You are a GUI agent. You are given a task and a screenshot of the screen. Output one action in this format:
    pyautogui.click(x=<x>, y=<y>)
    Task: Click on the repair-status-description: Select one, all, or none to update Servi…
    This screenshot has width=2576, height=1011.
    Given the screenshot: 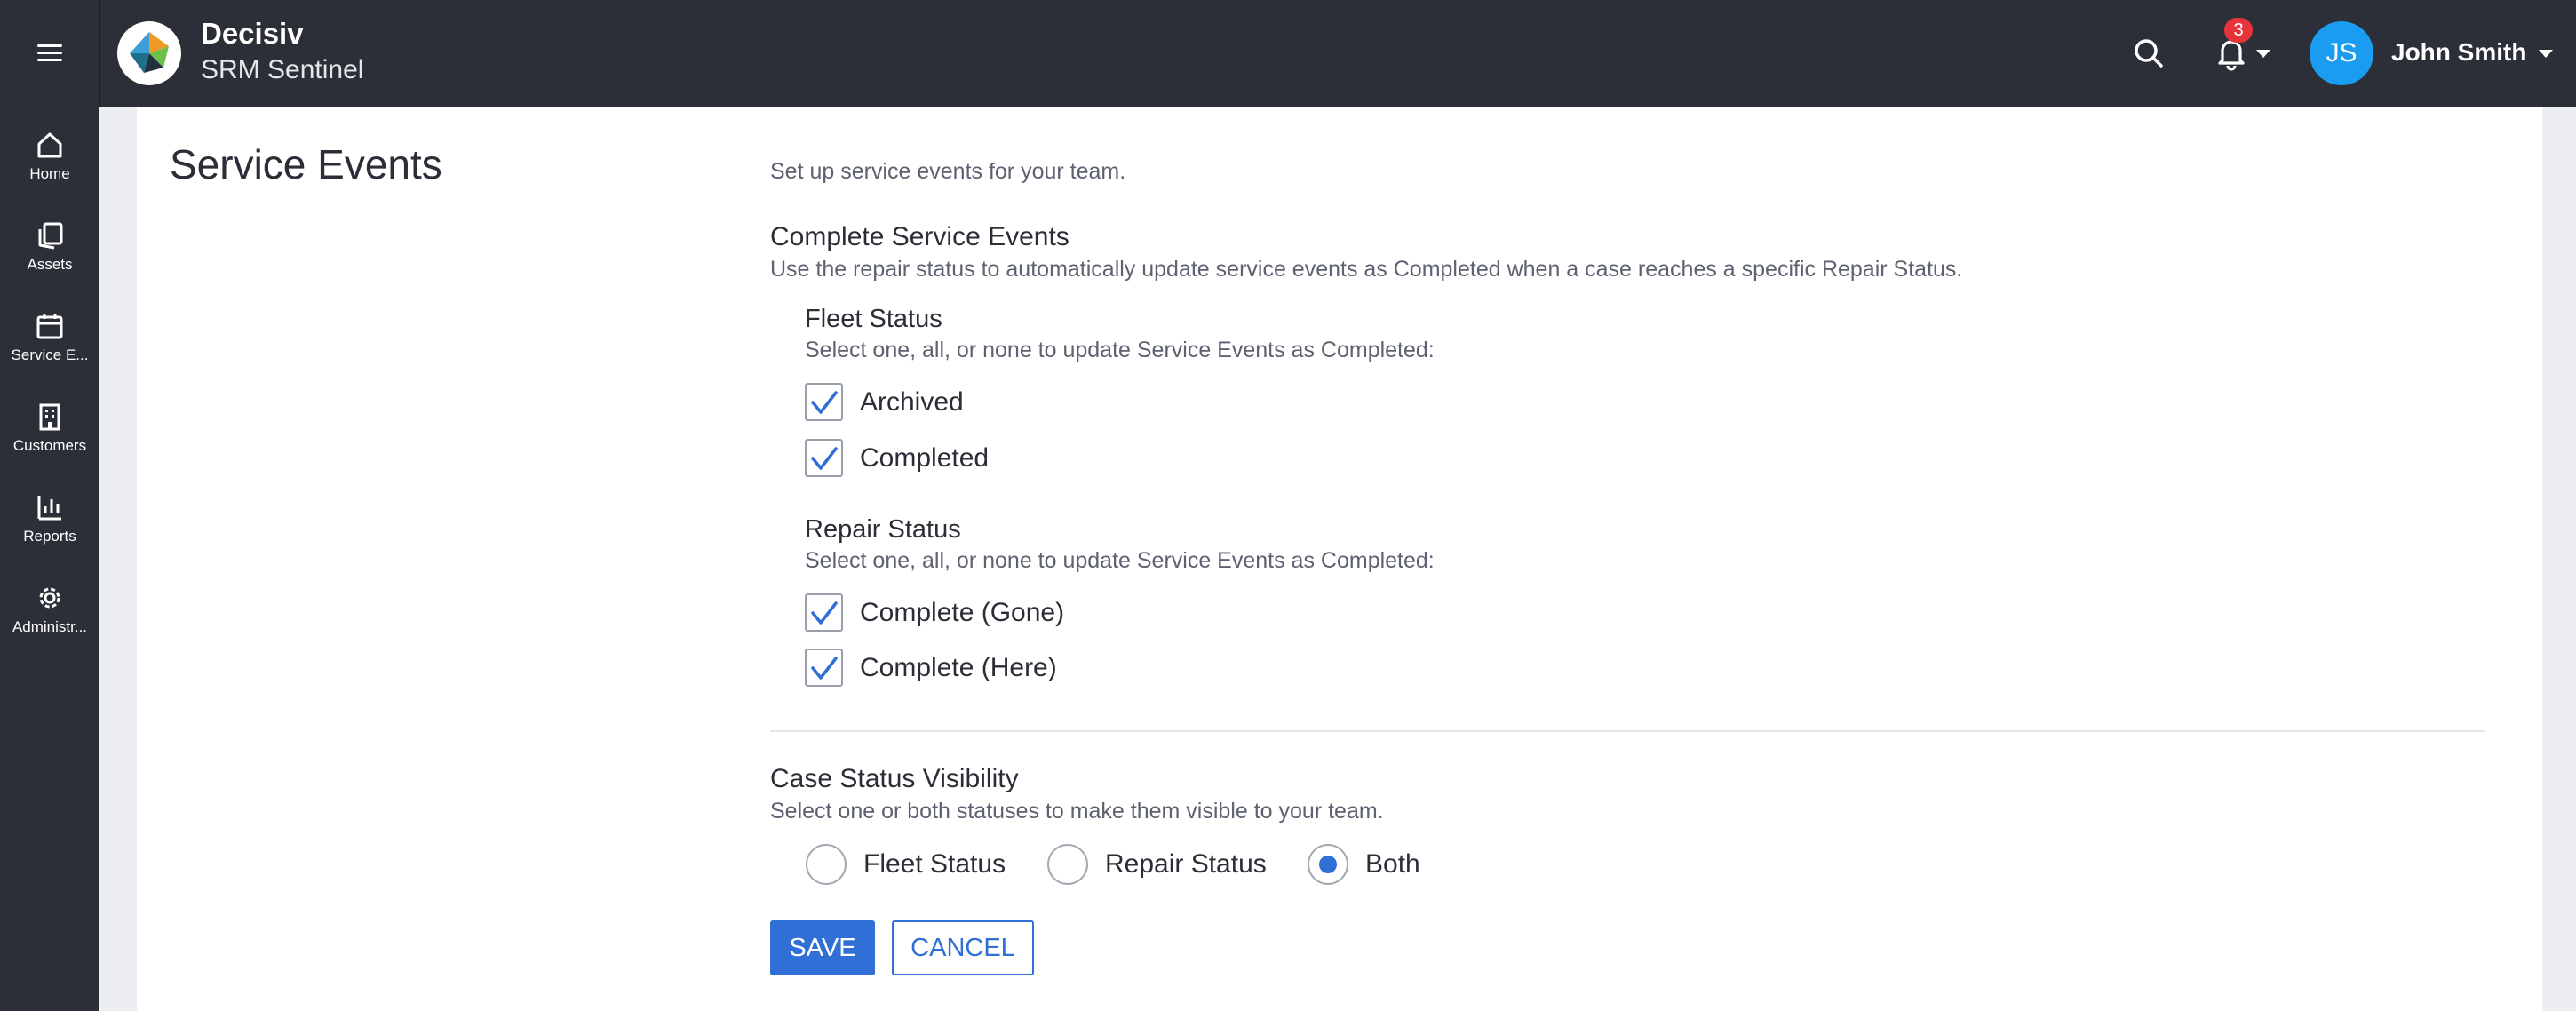 What is the action you would take?
    pyautogui.click(x=1120, y=560)
    